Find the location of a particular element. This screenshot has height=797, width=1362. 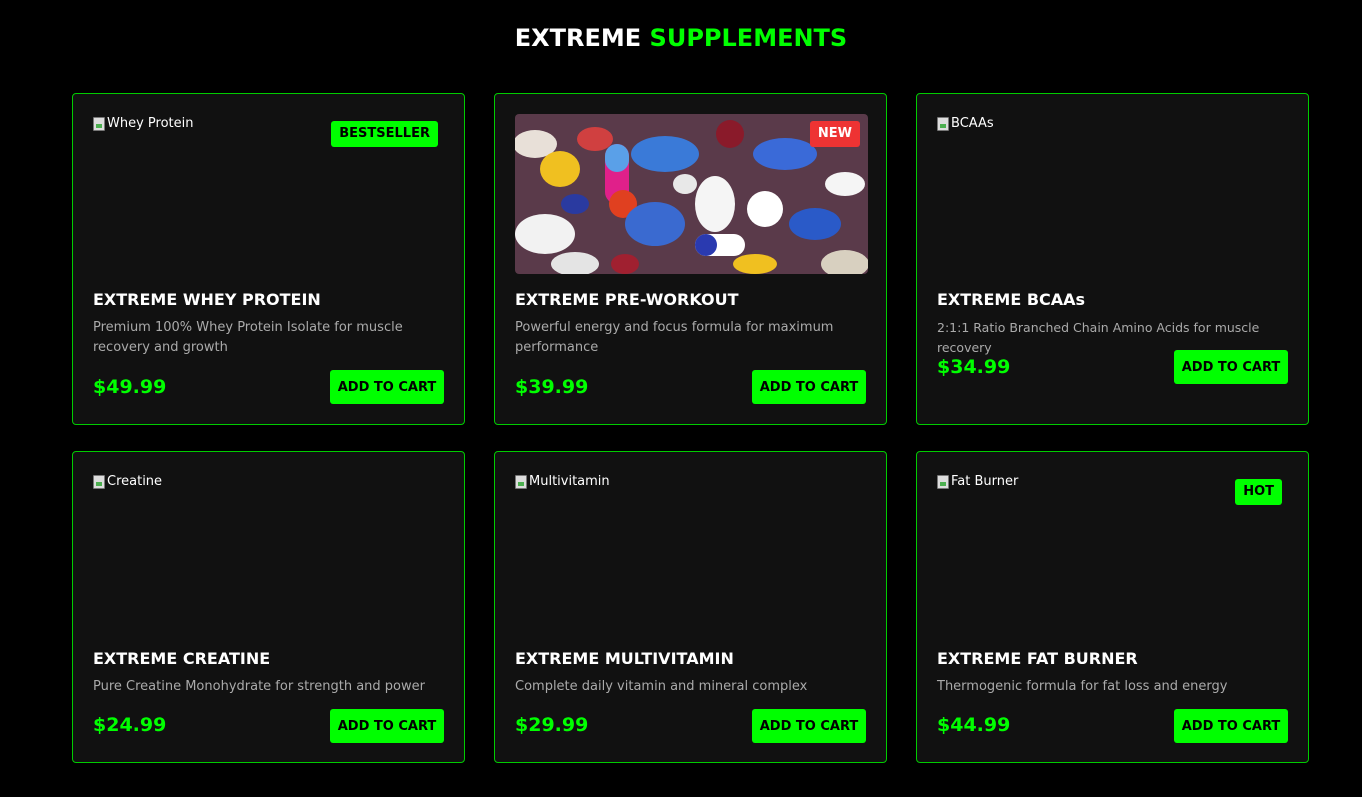

product-image: Fat Burner is located at coordinates (977, 481).